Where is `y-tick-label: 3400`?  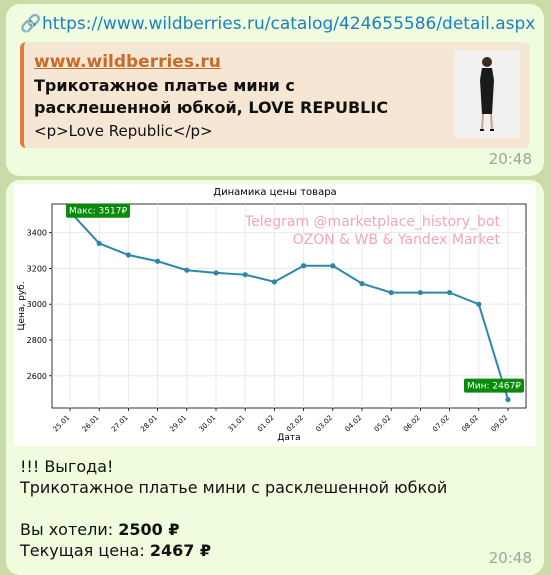 y-tick-label: 3400 is located at coordinates (37, 233).